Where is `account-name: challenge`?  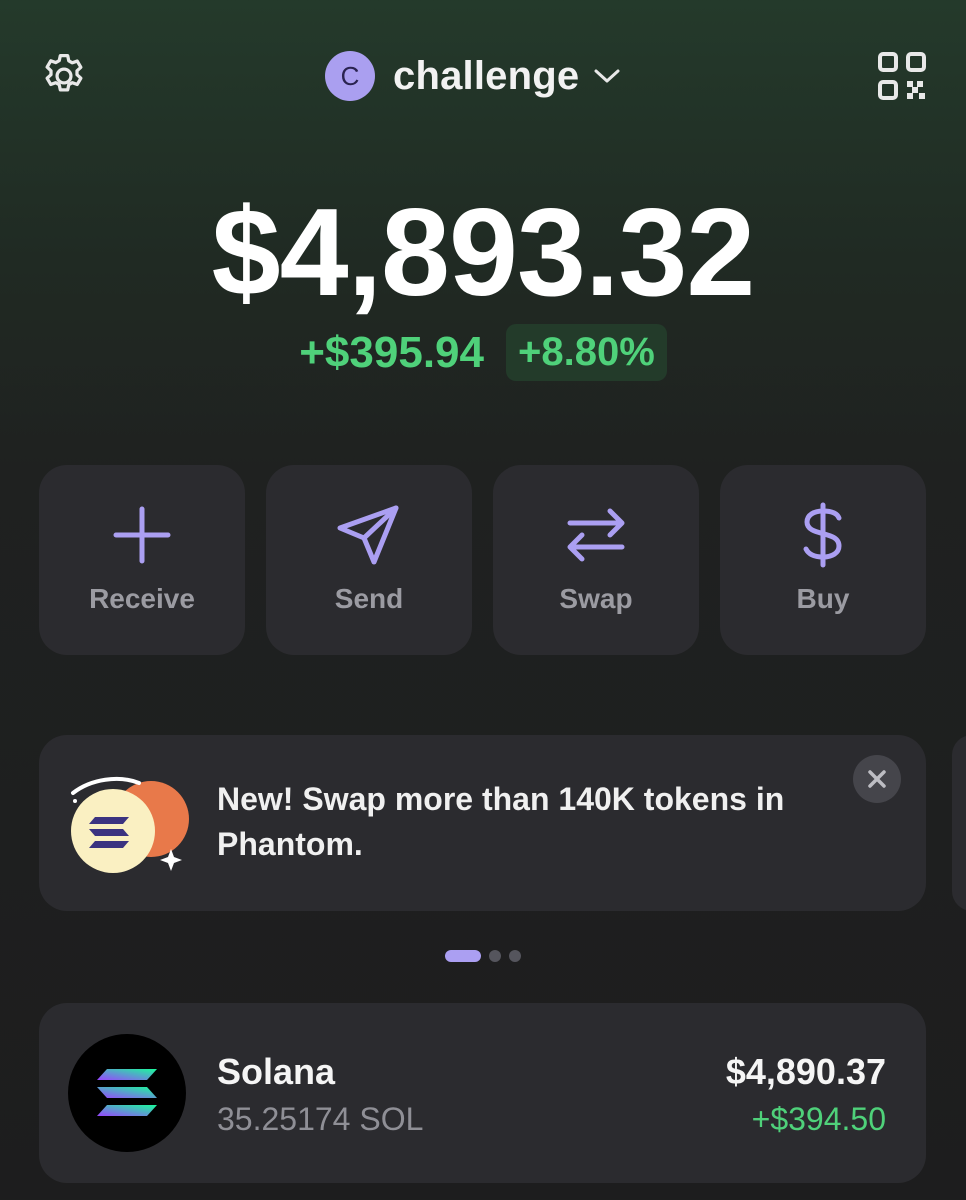 account-name: challenge is located at coordinates (486, 75).